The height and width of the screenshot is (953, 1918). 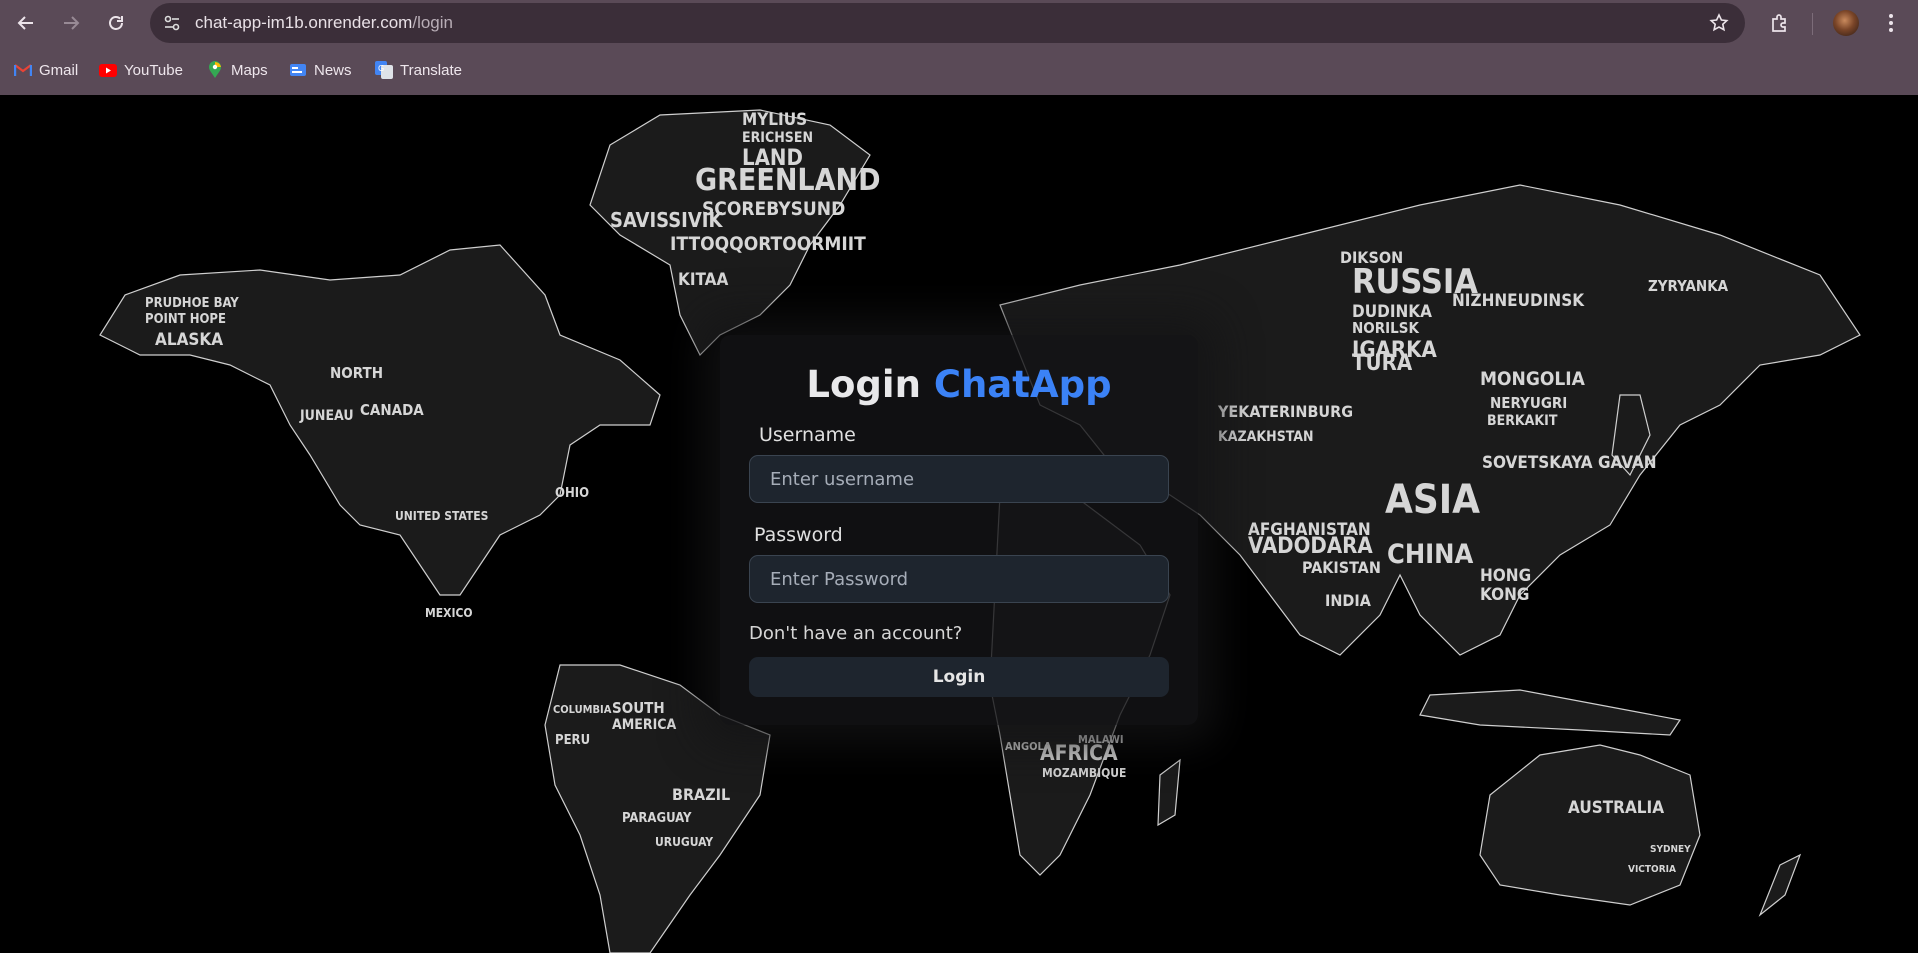 I want to click on map-label: TURA, so click(x=1382, y=363).